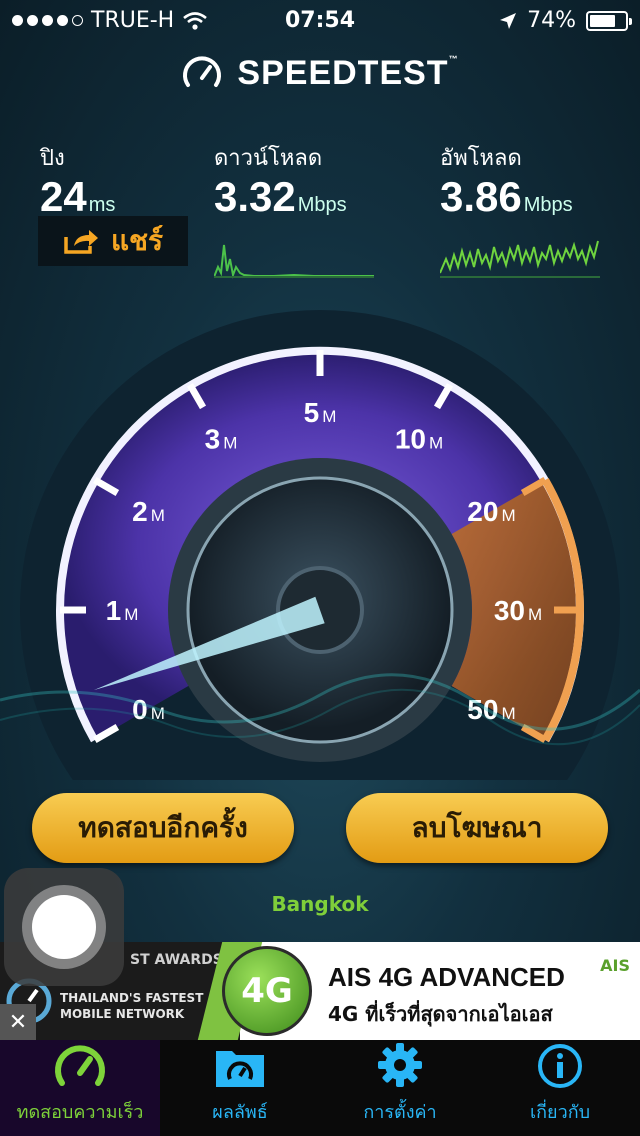  I want to click on ad-title: AIS 4G ADVANCED, so click(446, 977).